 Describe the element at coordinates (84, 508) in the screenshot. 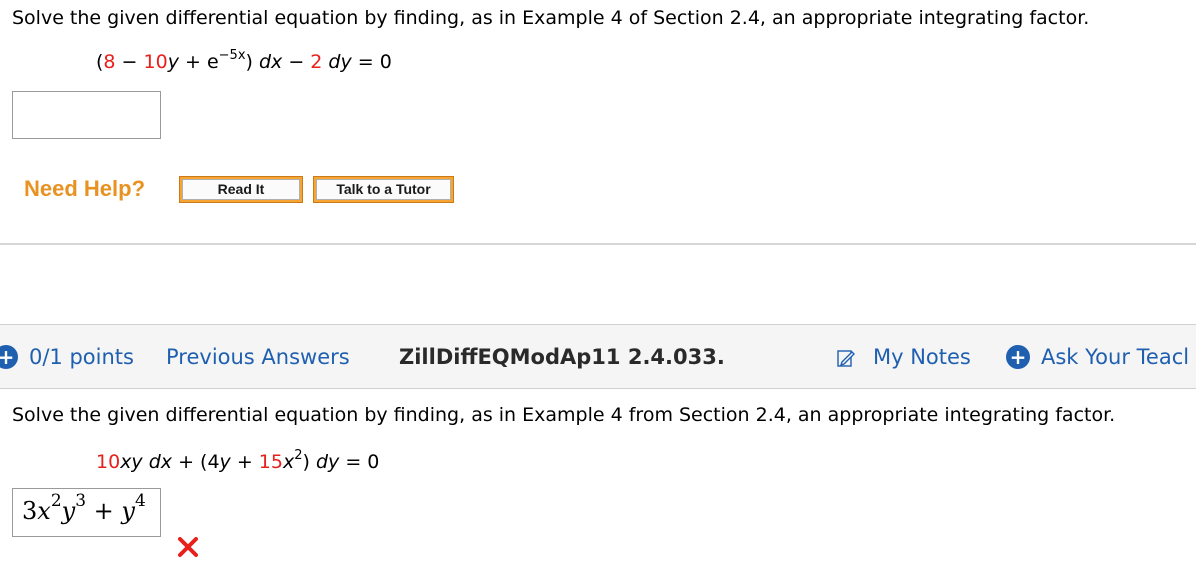

I see `question-2-answer-value: 3x2y3 + y4` at that location.